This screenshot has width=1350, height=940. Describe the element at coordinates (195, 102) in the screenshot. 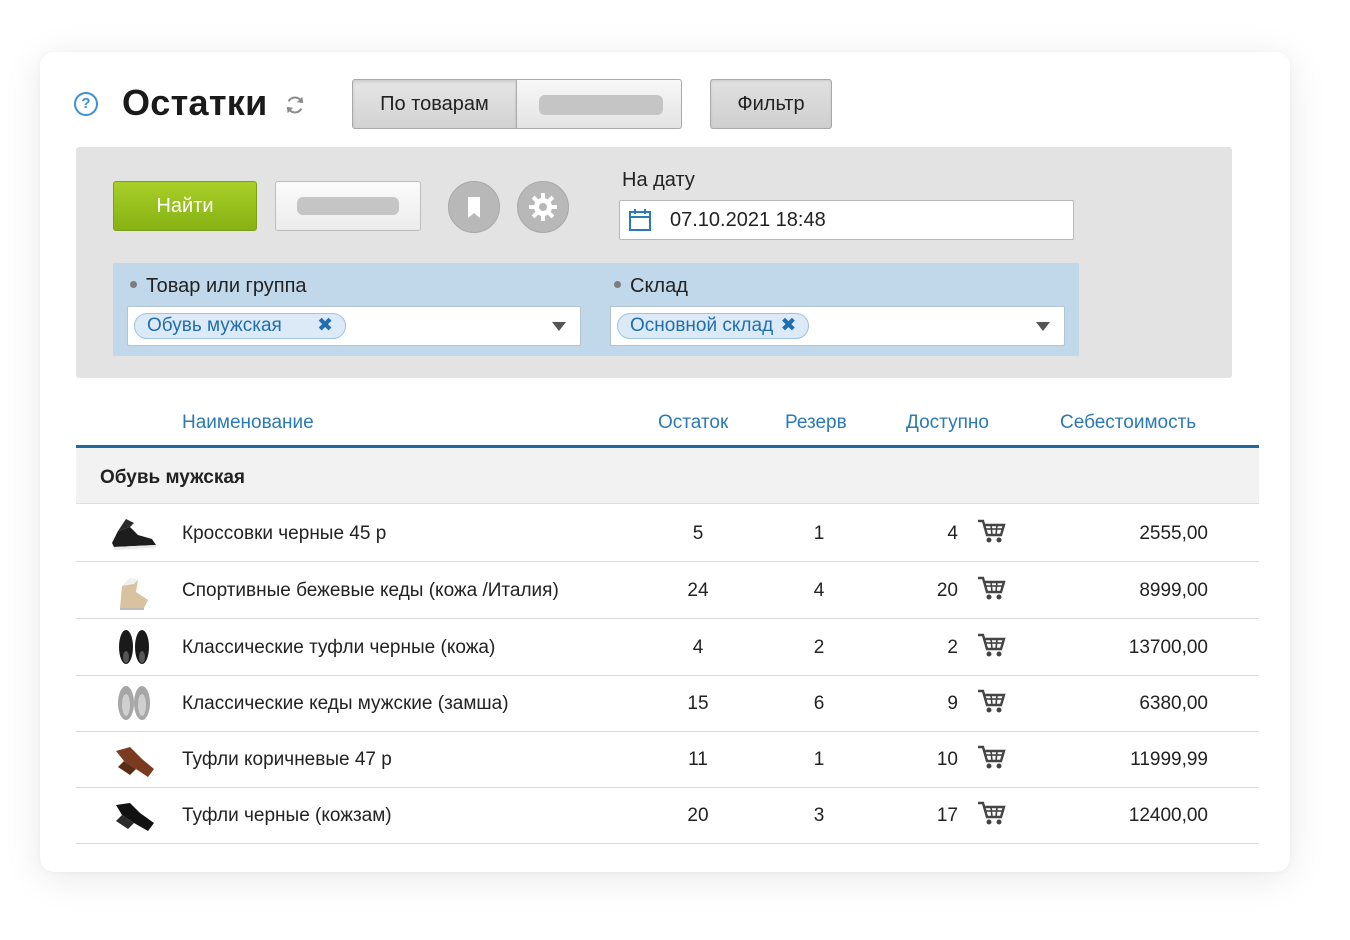

I see `page-title: Остатки` at that location.